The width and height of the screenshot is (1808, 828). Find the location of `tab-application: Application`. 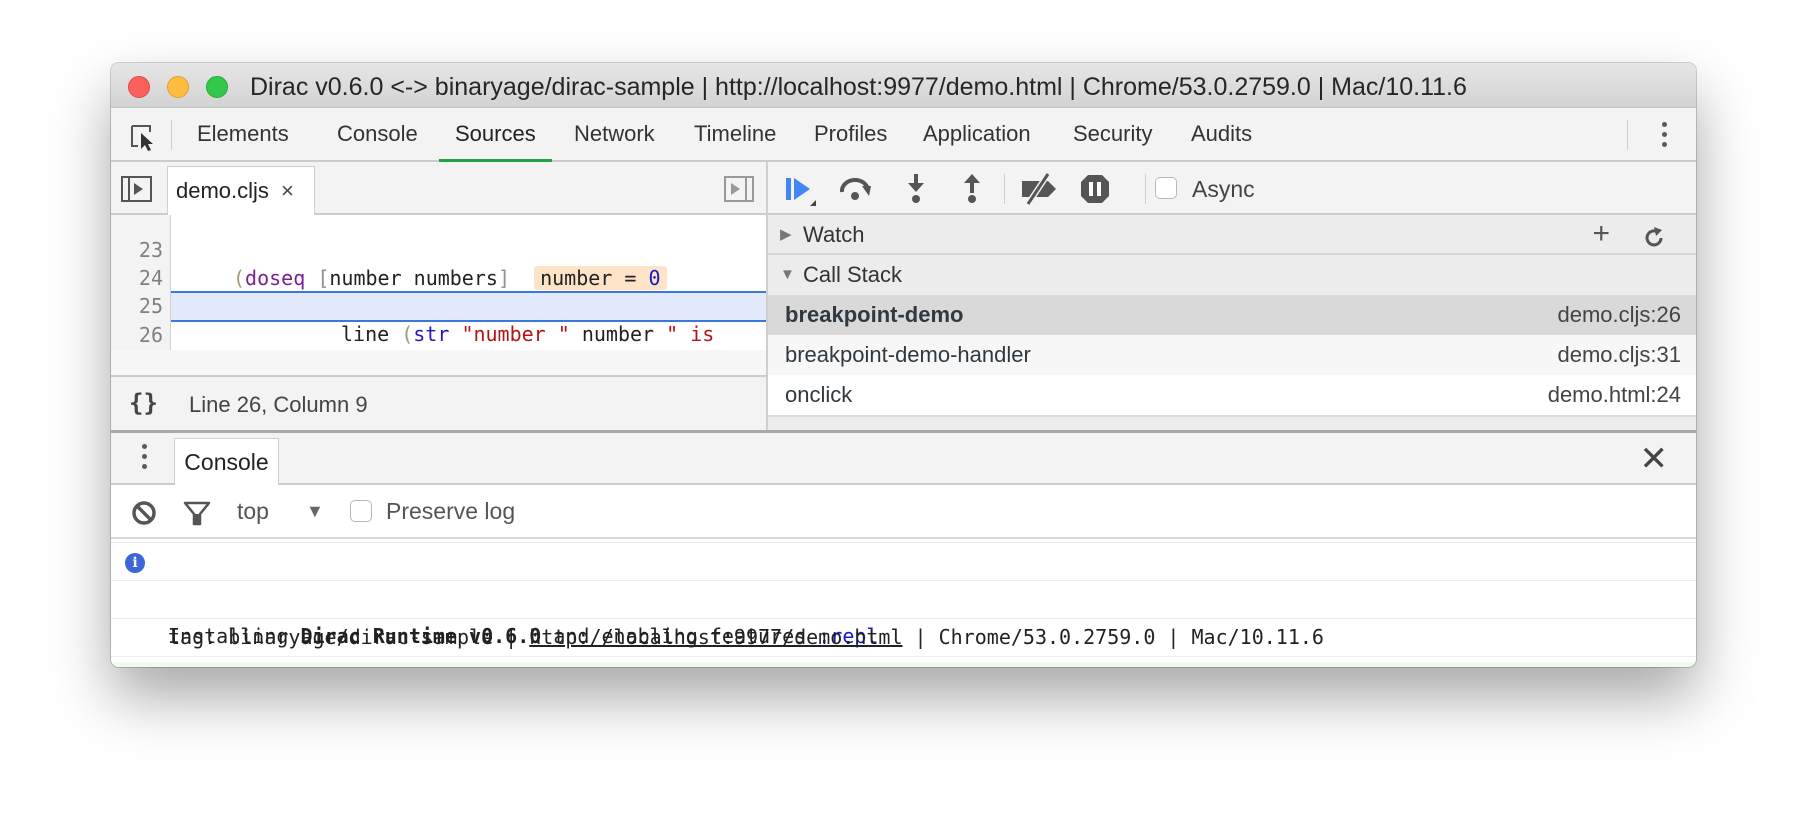

tab-application: Application is located at coordinates (977, 134).